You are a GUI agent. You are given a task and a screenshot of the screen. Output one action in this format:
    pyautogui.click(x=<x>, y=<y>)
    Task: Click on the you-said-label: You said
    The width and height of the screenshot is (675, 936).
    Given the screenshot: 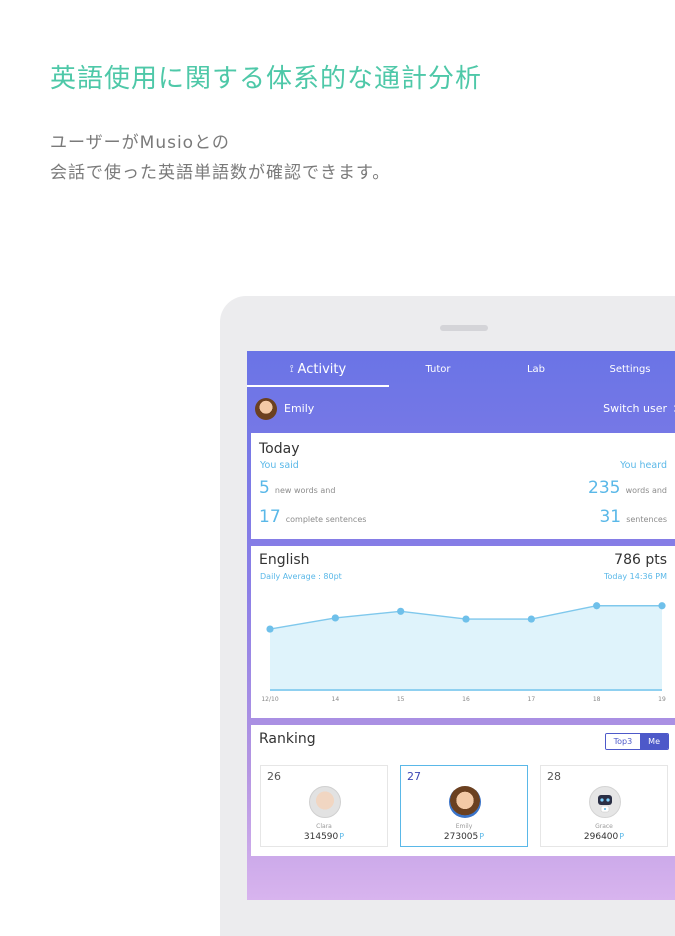 What is the action you would take?
    pyautogui.click(x=279, y=465)
    